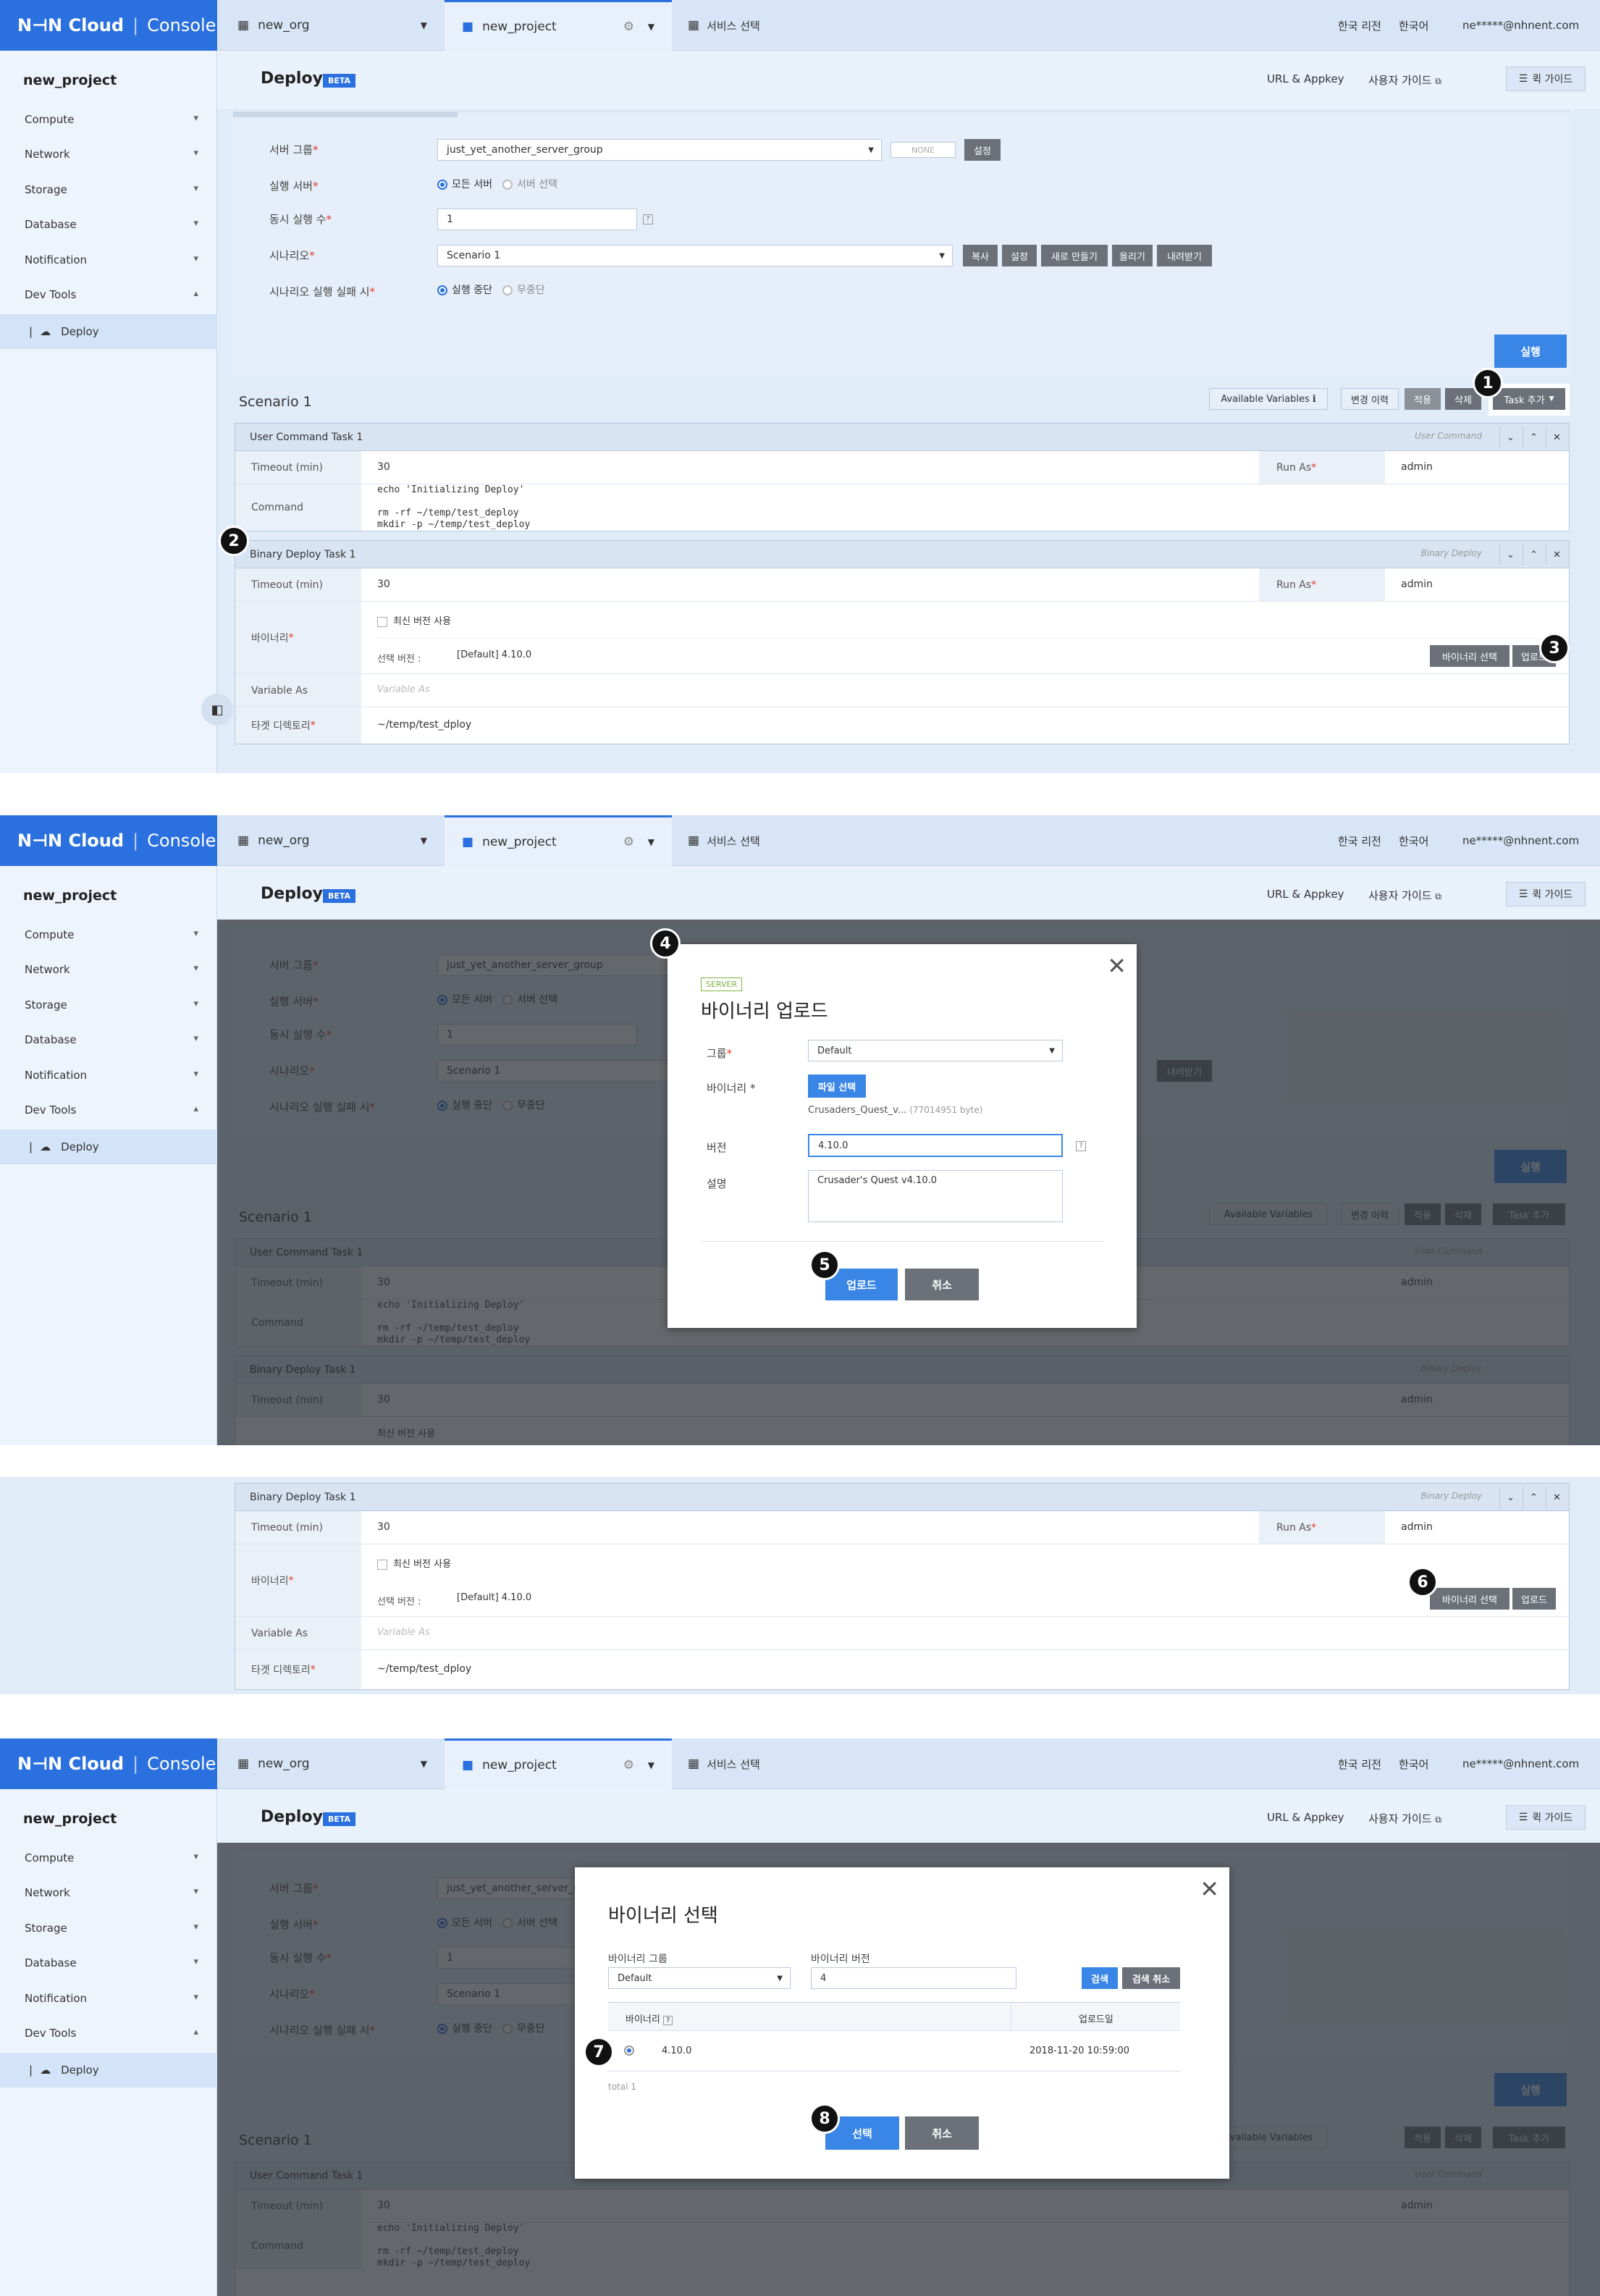 The width and height of the screenshot is (1600, 2296). Describe the element at coordinates (1074, 256) in the screenshot. I see `scenario-new-button: 새로 만들기` at that location.